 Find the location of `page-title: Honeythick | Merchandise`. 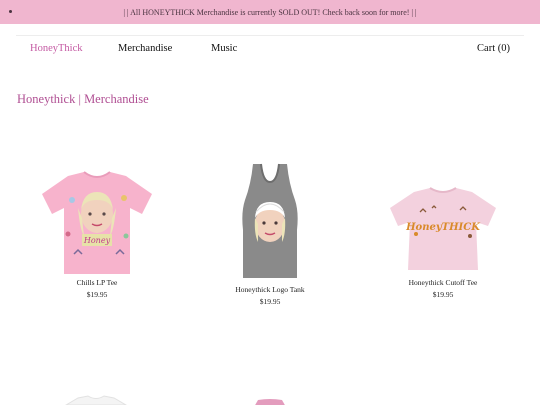

page-title: Honeythick | Merchandise is located at coordinates (83, 99).